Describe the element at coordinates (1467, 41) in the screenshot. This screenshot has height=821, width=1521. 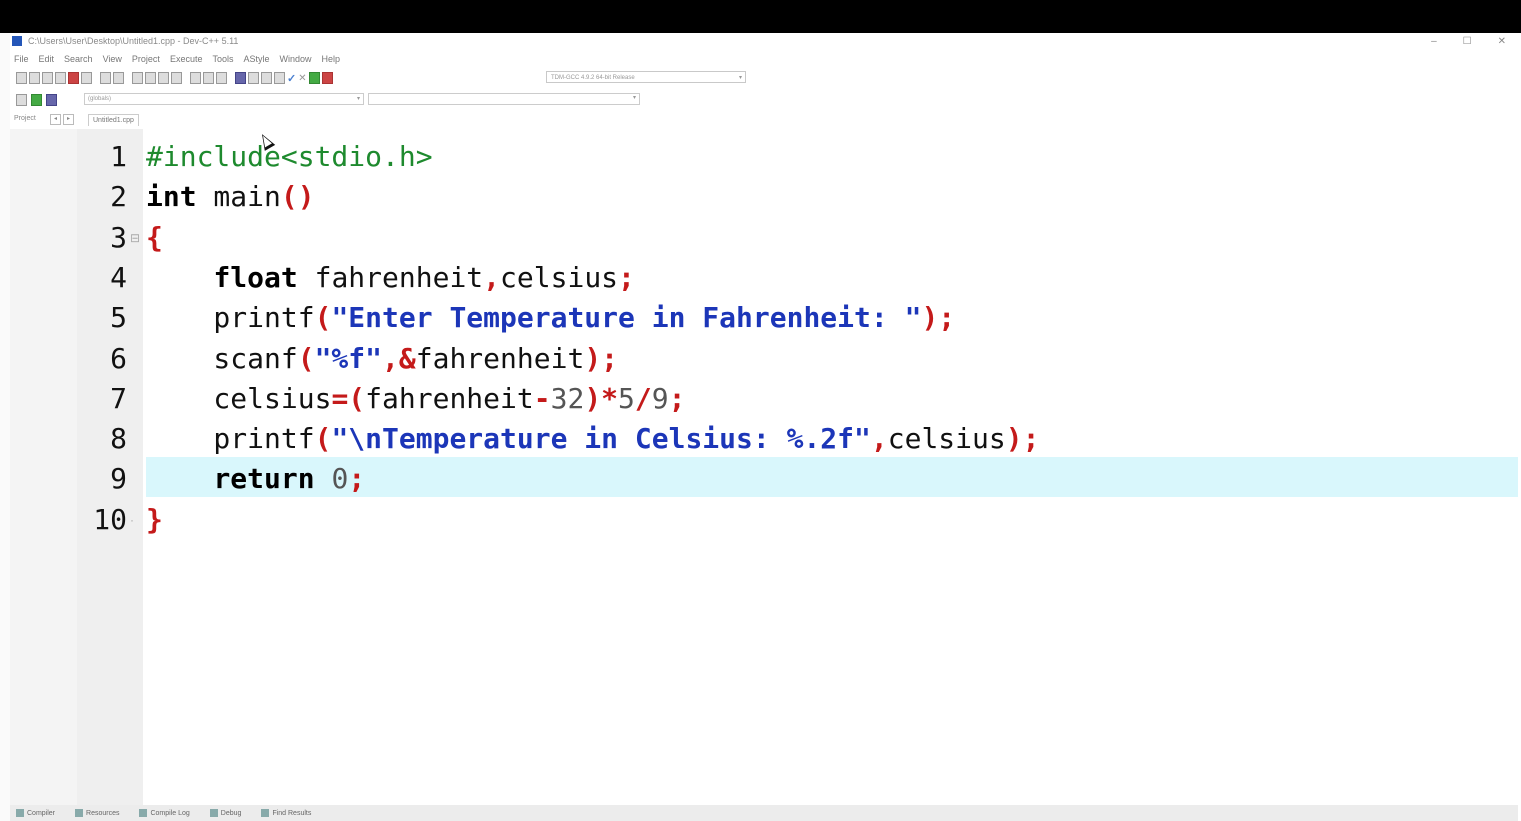
I see `maximize-button: ☐` at that location.